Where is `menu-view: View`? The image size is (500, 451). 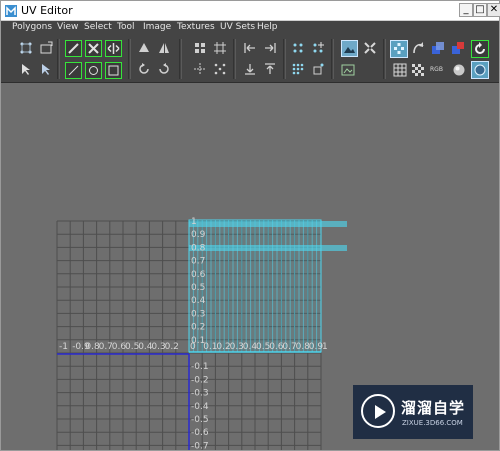 menu-view: View is located at coordinates (67, 27).